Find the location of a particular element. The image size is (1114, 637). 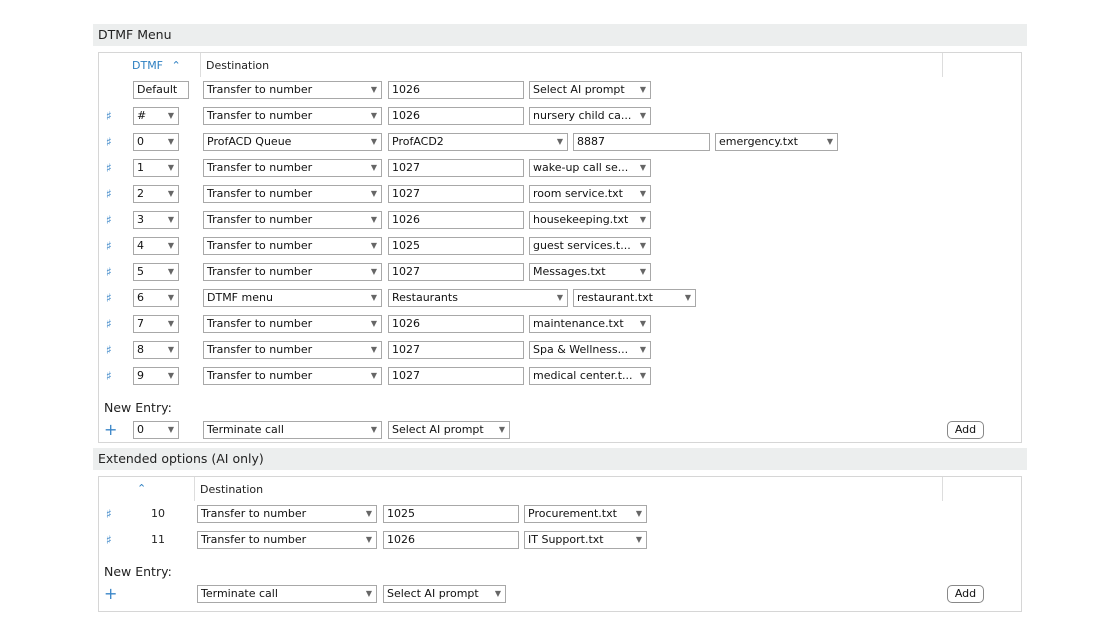

queue-select: ProfACD2 ▼ is located at coordinates (478, 142).